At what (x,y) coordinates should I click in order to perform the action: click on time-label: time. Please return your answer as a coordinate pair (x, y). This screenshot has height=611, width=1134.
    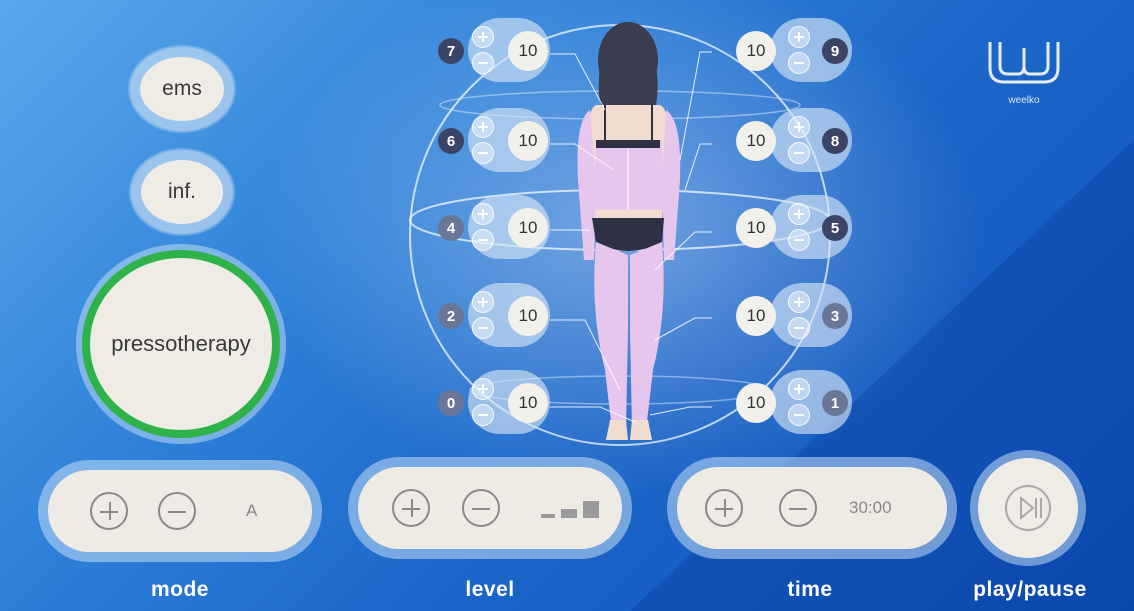
    Looking at the image, I should click on (810, 589).